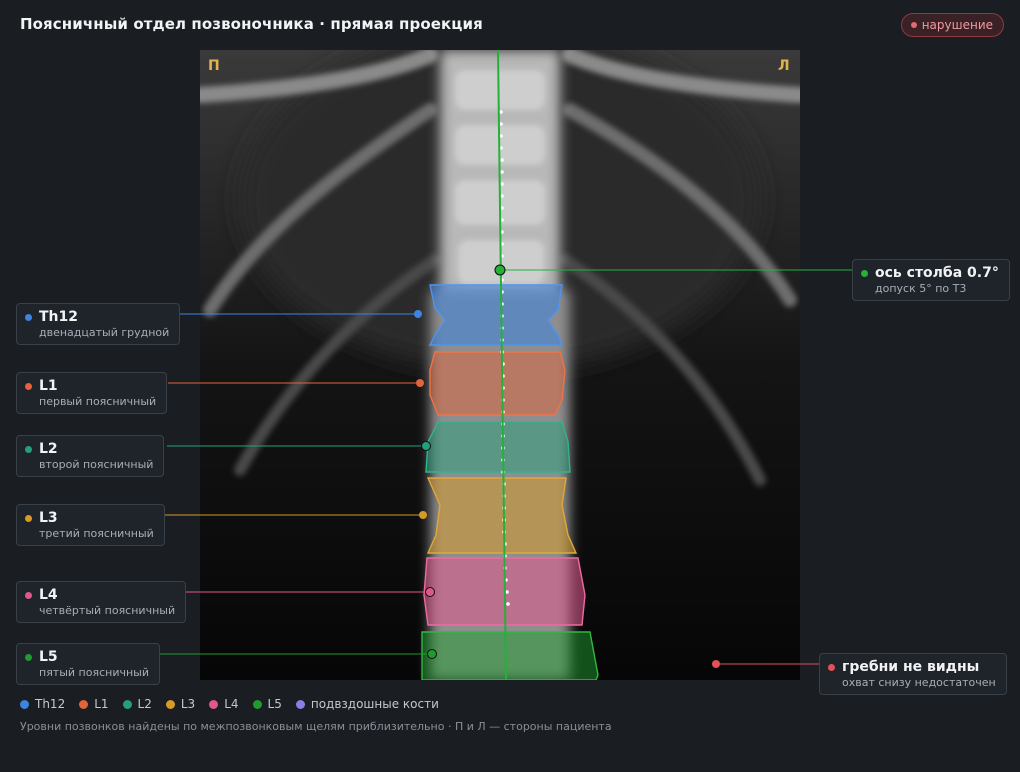 This screenshot has width=1020, height=772. What do you see at coordinates (88, 664) in the screenshot?
I see `callout-l5: L5 пятый поясничный` at bounding box center [88, 664].